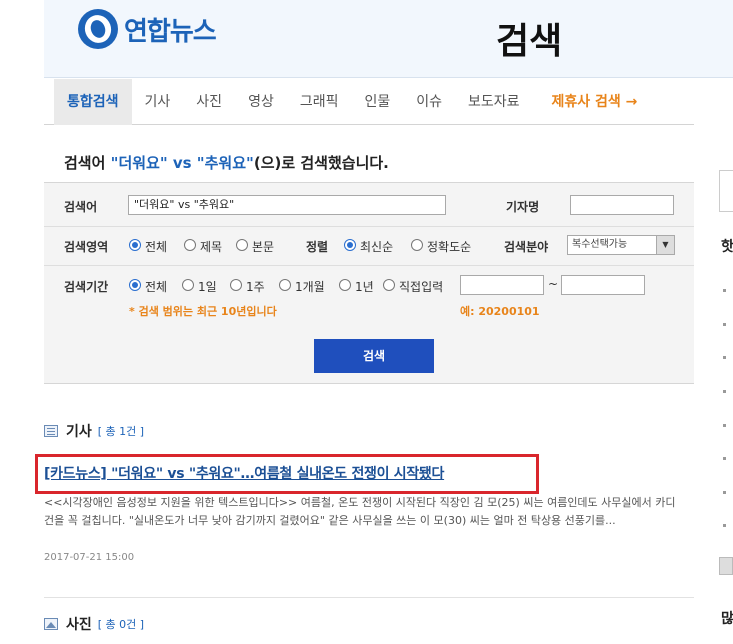 The height and width of the screenshot is (644, 733). I want to click on tab-articles: 기사, so click(158, 102).